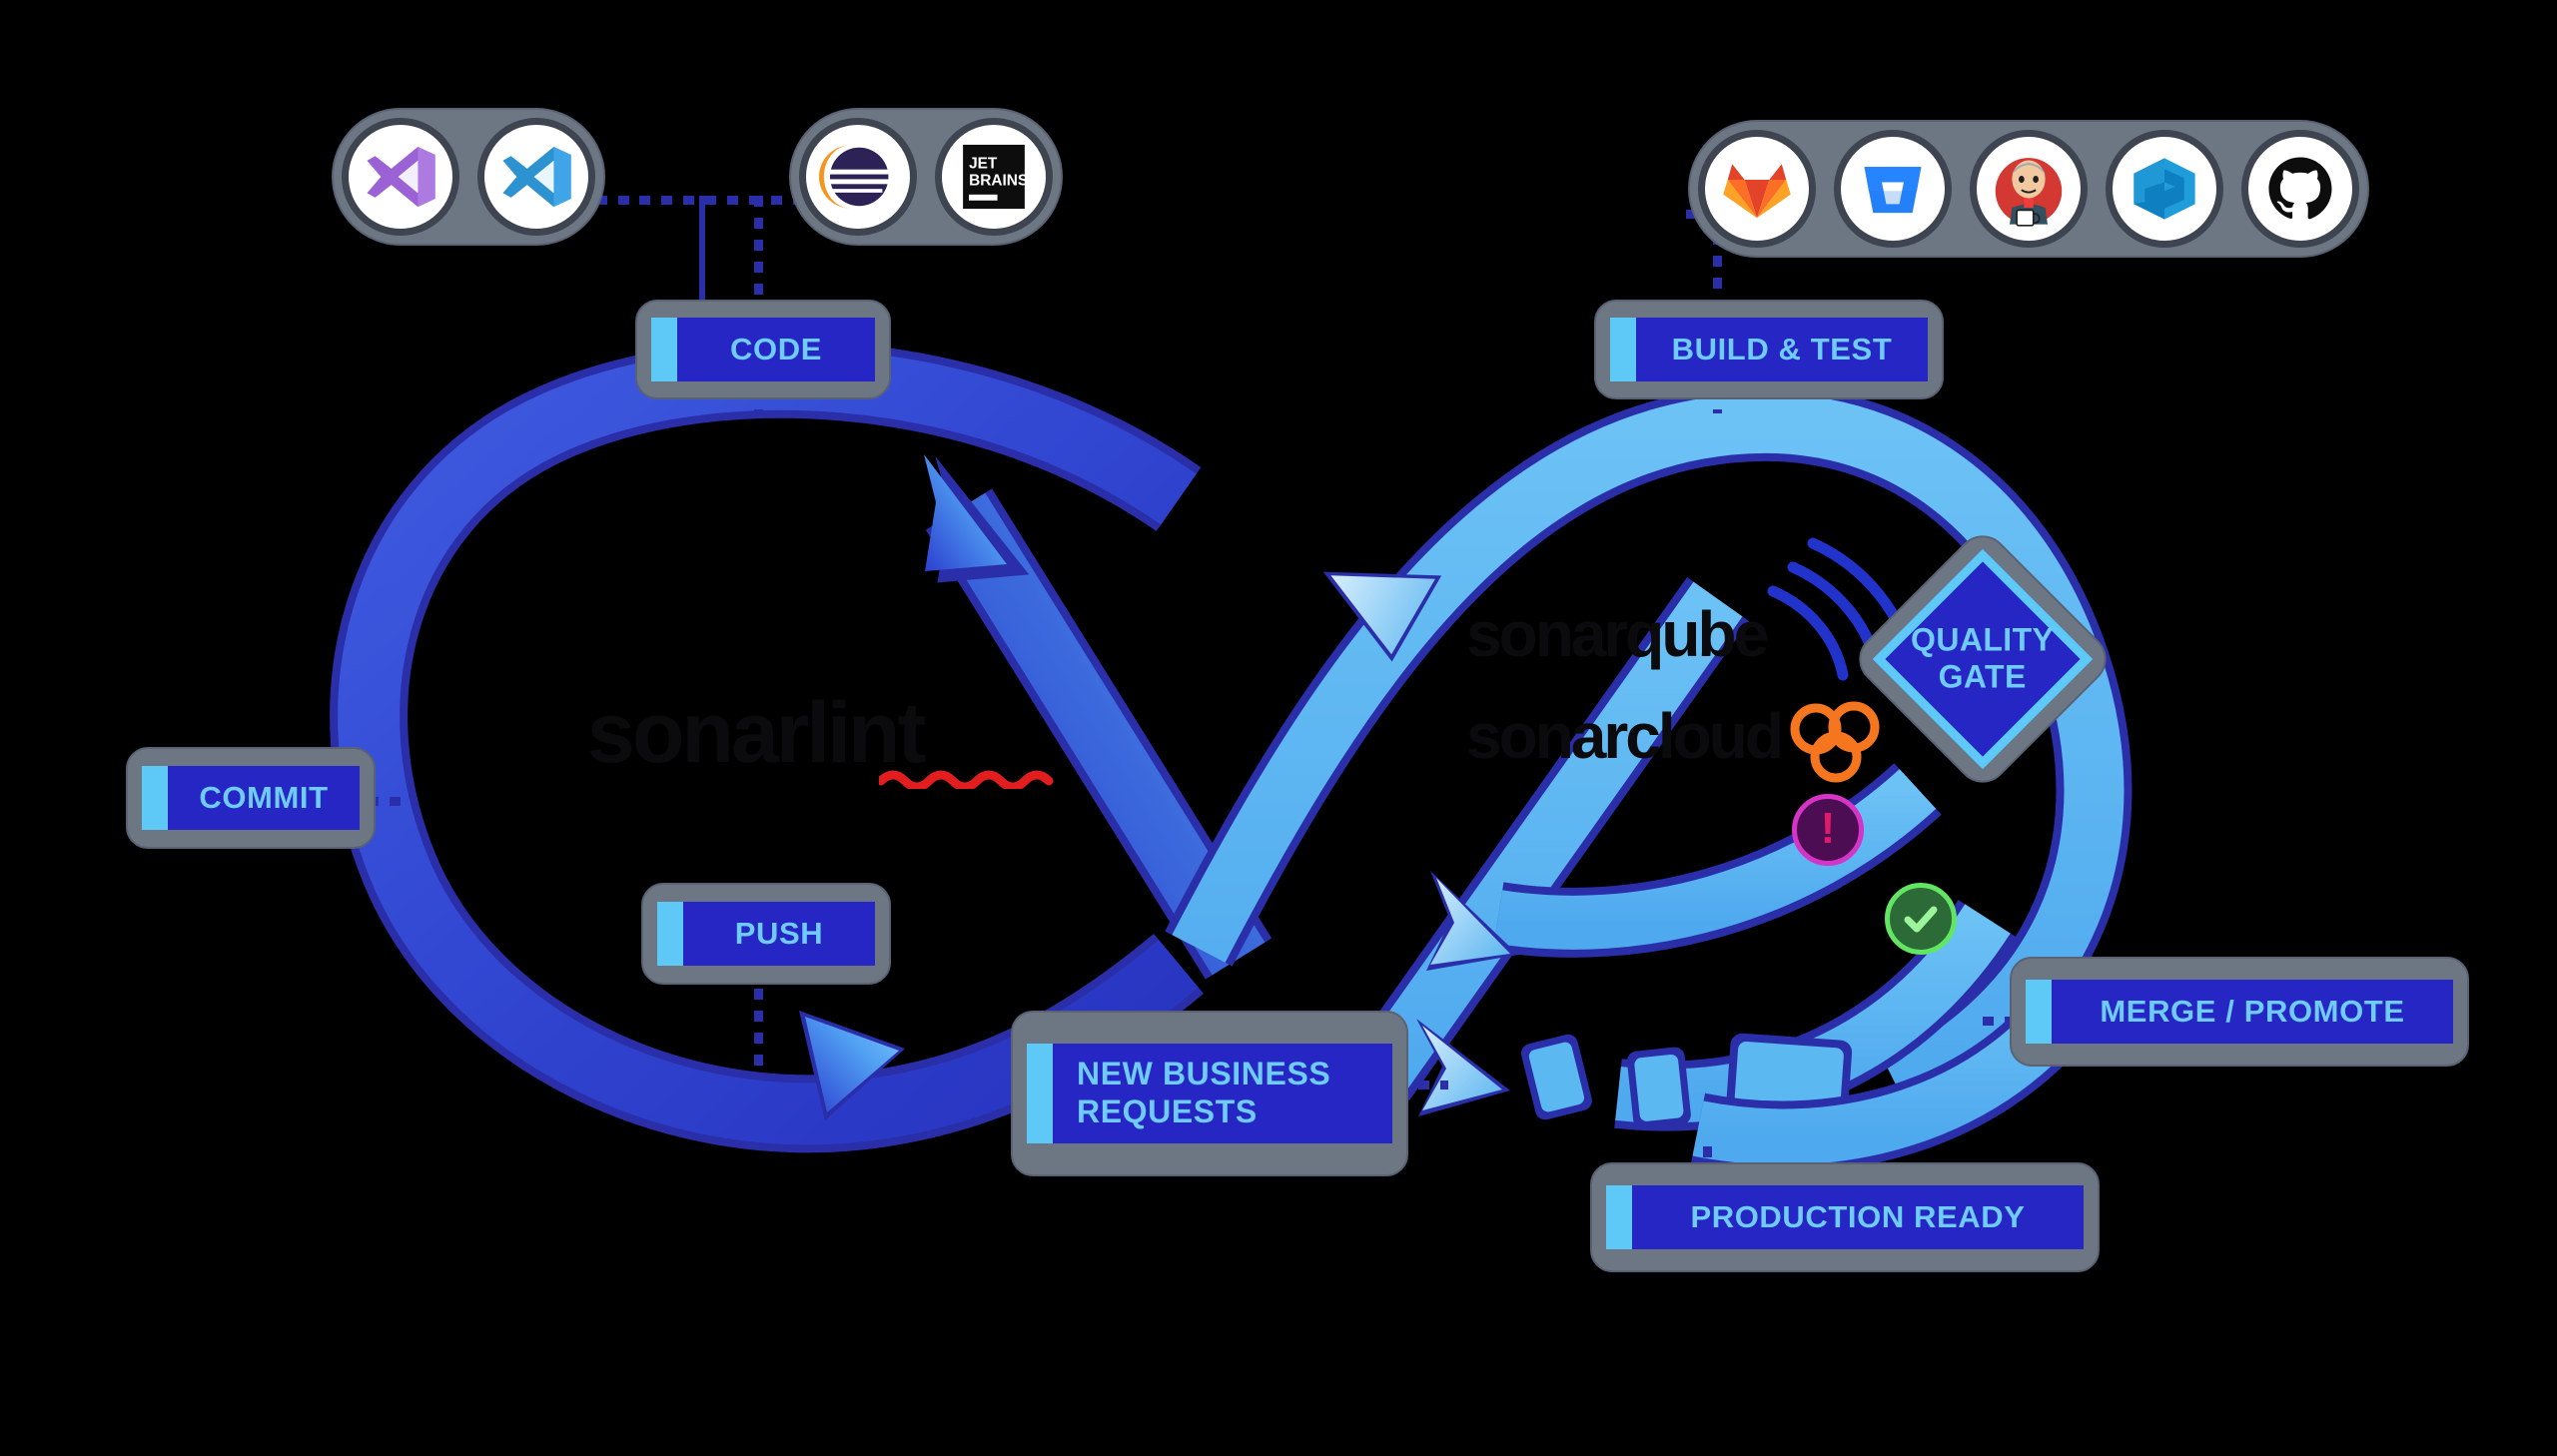 The image size is (2557, 1456). What do you see at coordinates (2252, 1011) in the screenshot?
I see `stage-label-merge-promote: MERGE / PROMOTE` at bounding box center [2252, 1011].